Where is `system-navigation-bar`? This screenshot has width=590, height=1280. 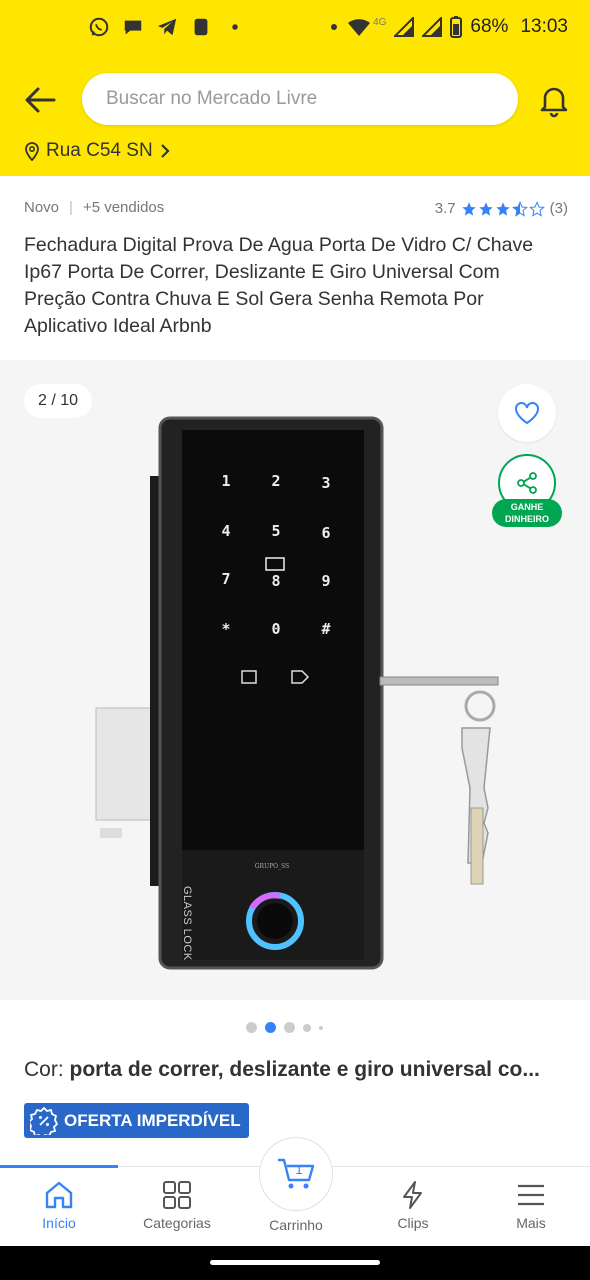
system-navigation-bar is located at coordinates (295, 1263).